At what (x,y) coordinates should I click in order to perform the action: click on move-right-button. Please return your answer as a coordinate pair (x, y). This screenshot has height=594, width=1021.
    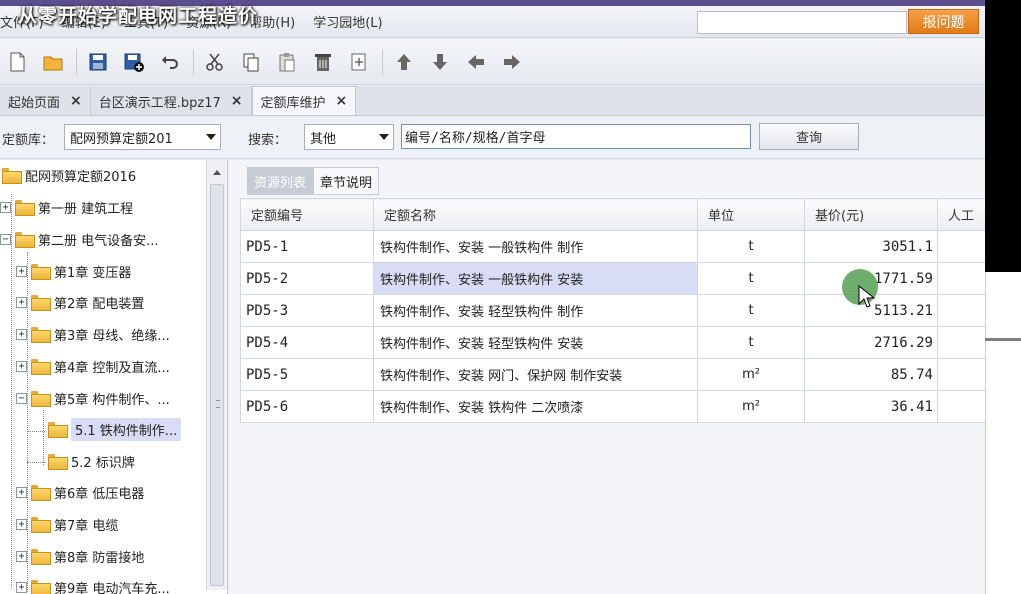
    Looking at the image, I should click on (512, 62).